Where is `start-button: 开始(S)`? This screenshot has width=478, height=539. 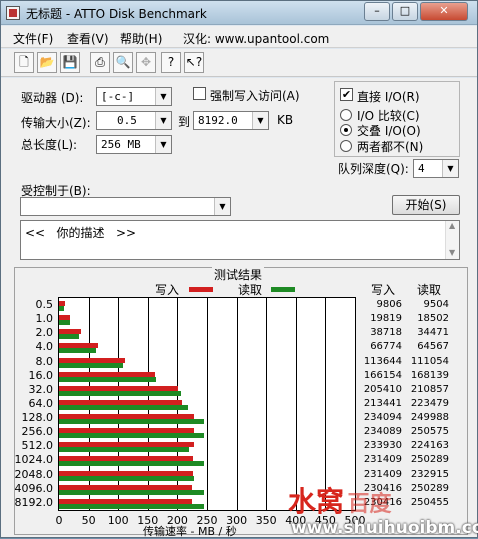
start-button: 开始(S) is located at coordinates (426, 205).